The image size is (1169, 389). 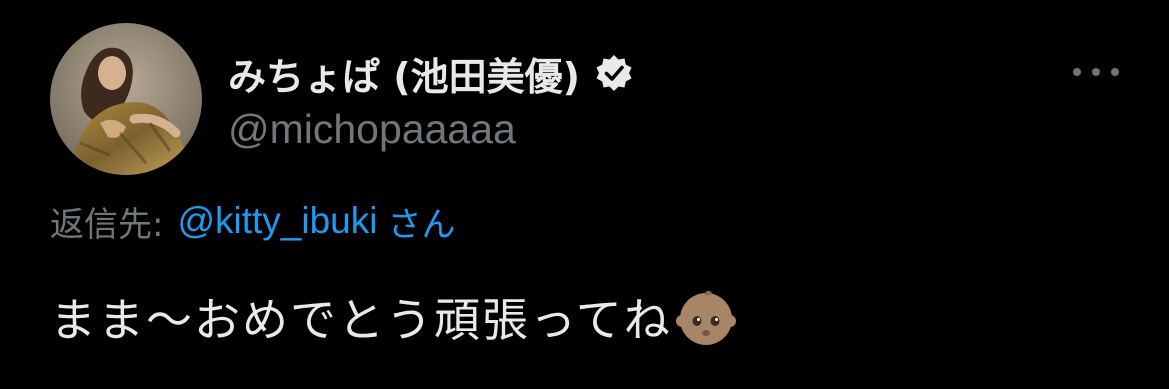 I want to click on author-name-row: みちょぱ (池田美優), so click(x=431, y=73).